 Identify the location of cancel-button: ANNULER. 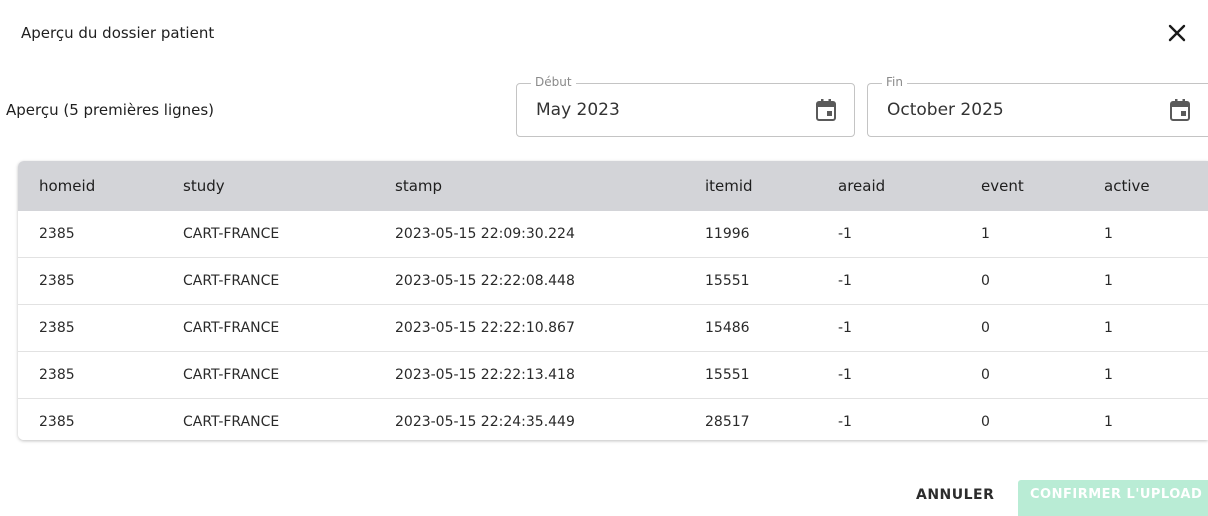
(955, 495).